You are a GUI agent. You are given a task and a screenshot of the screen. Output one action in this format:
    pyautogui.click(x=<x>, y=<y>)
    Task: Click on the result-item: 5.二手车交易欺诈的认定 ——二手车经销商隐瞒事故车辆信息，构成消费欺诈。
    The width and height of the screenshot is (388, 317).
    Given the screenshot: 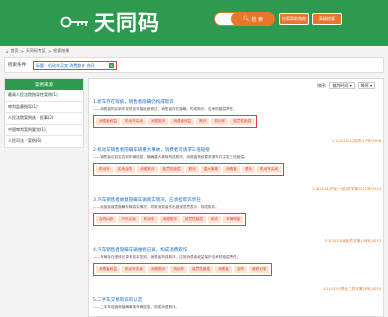 What is the action you would take?
    pyautogui.click(x=237, y=303)
    